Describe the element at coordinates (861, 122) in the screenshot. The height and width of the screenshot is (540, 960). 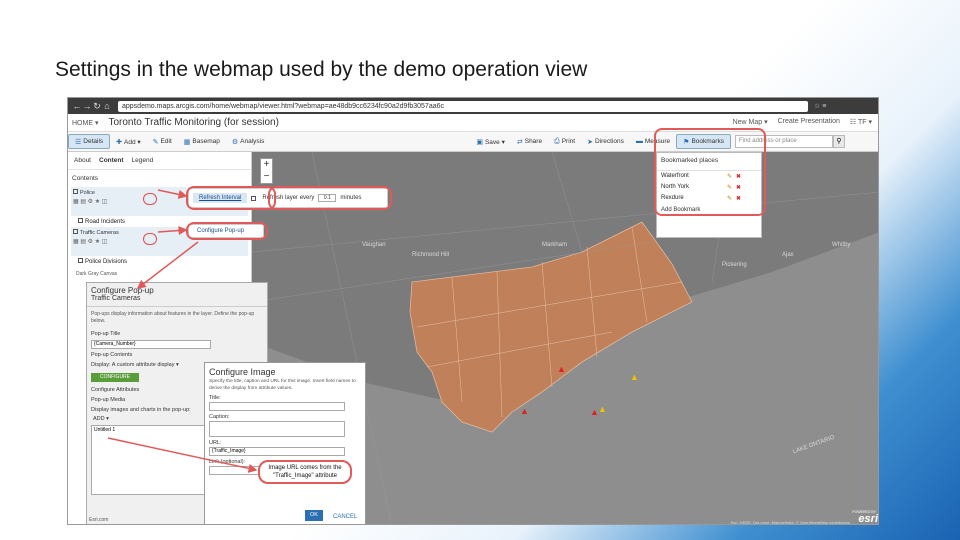
I see `user-menu: ☷ TF ▾` at that location.